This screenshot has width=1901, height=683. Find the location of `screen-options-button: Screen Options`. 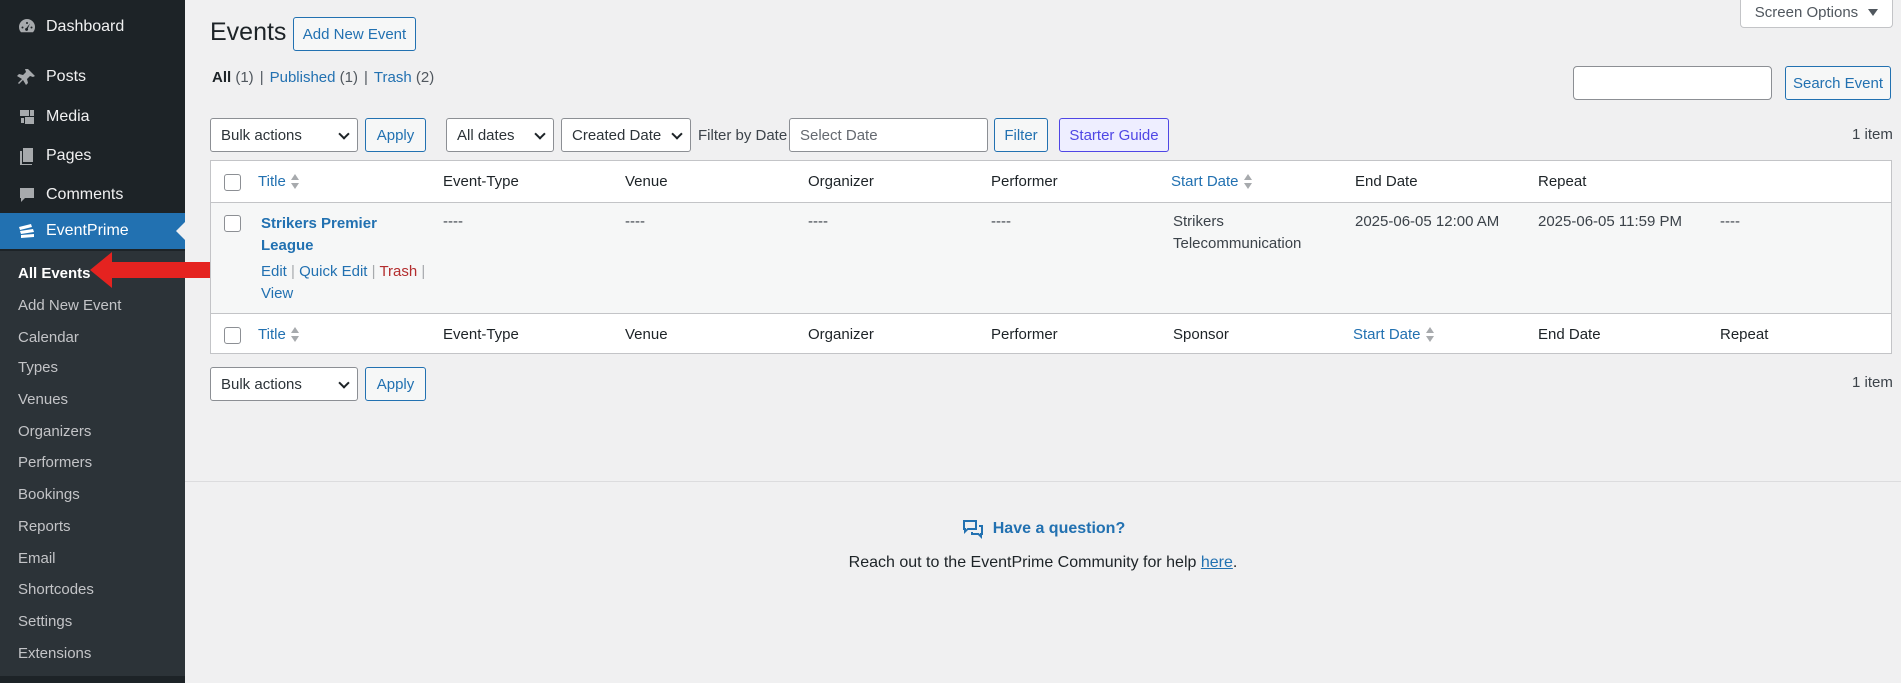

screen-options-button: Screen Options is located at coordinates (1816, 14).